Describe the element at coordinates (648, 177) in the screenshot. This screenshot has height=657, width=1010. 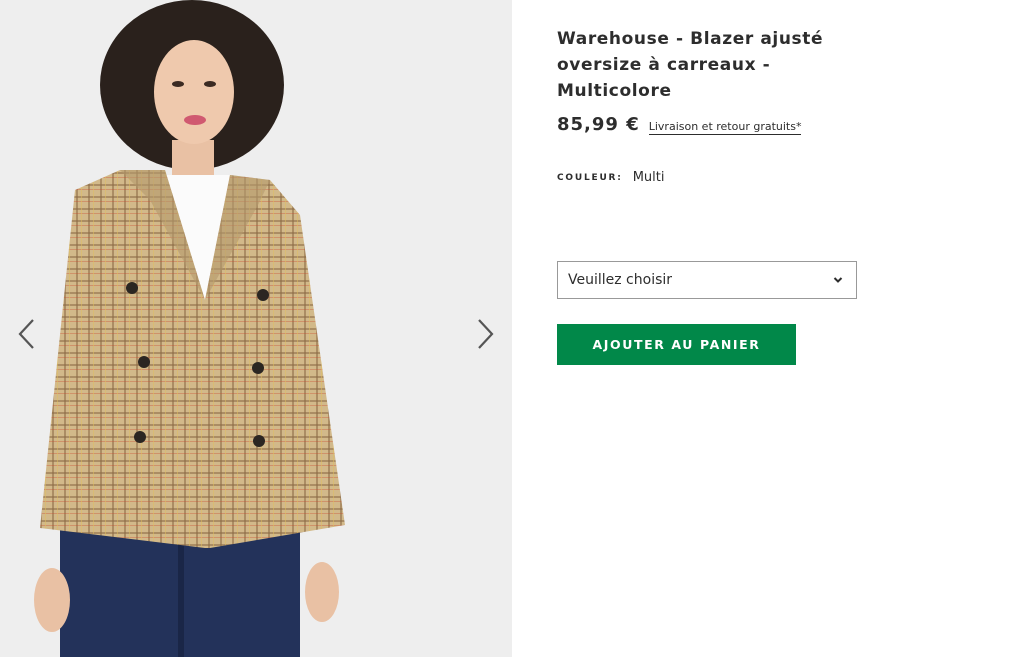
I see `color-value: Multi` at that location.